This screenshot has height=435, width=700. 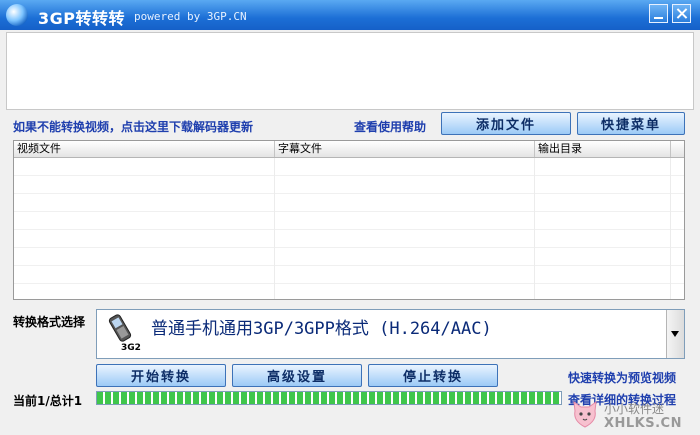 What do you see at coordinates (144, 149) in the screenshot?
I see `column-header-video: 视频文件` at bounding box center [144, 149].